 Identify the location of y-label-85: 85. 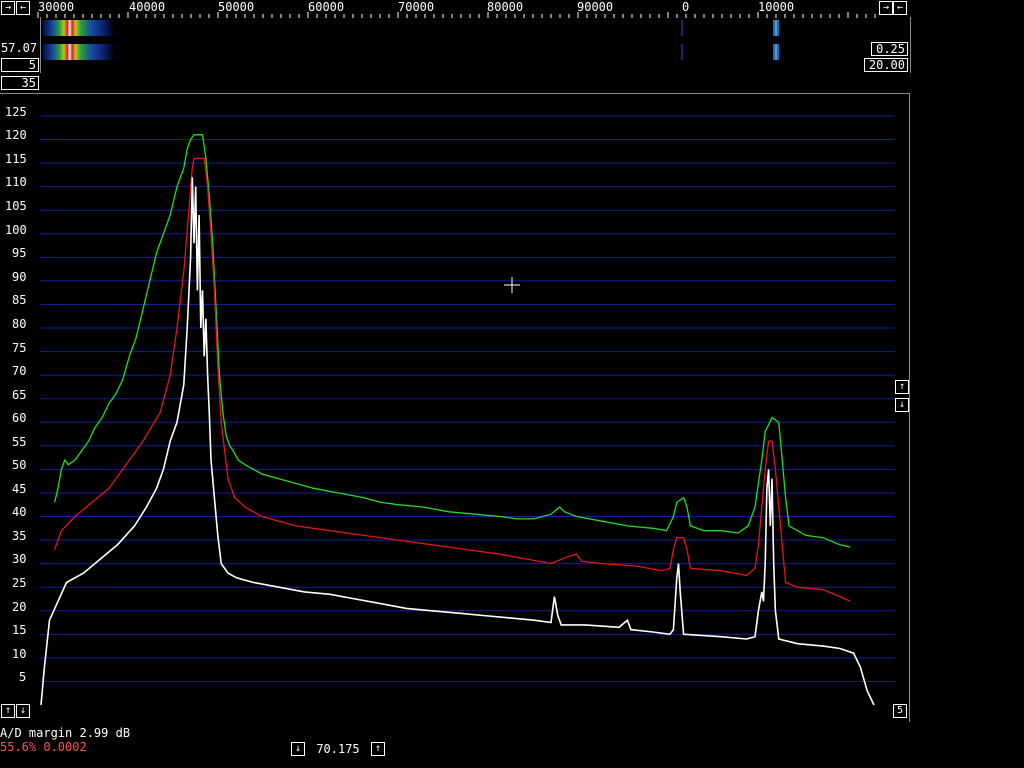
(19, 300).